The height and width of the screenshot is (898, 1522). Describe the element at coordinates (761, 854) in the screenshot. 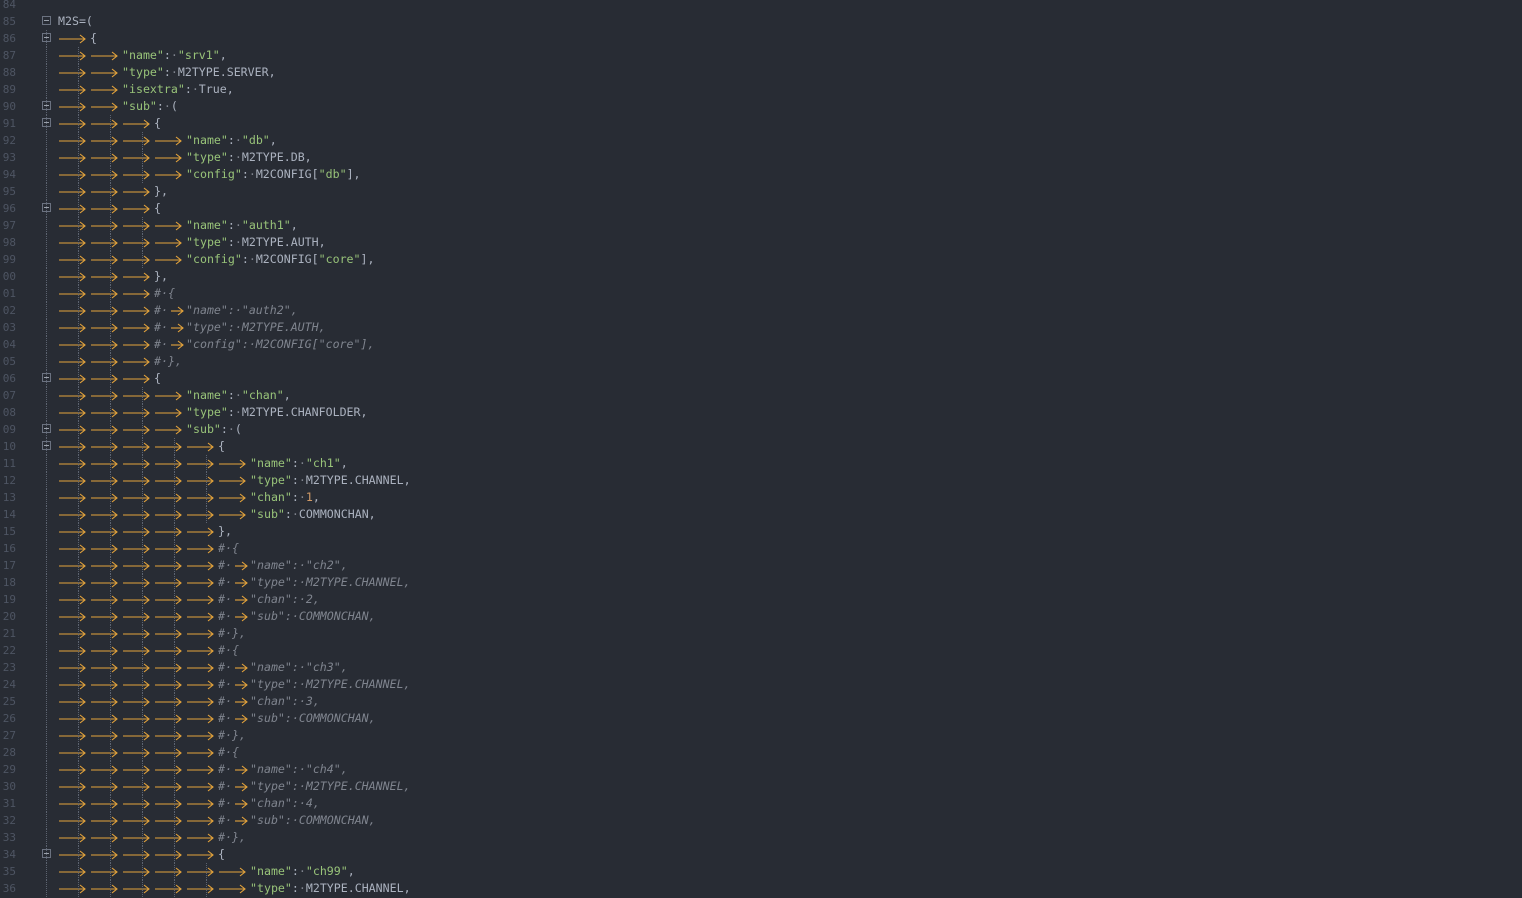

I see `code-line: 34 {` at that location.